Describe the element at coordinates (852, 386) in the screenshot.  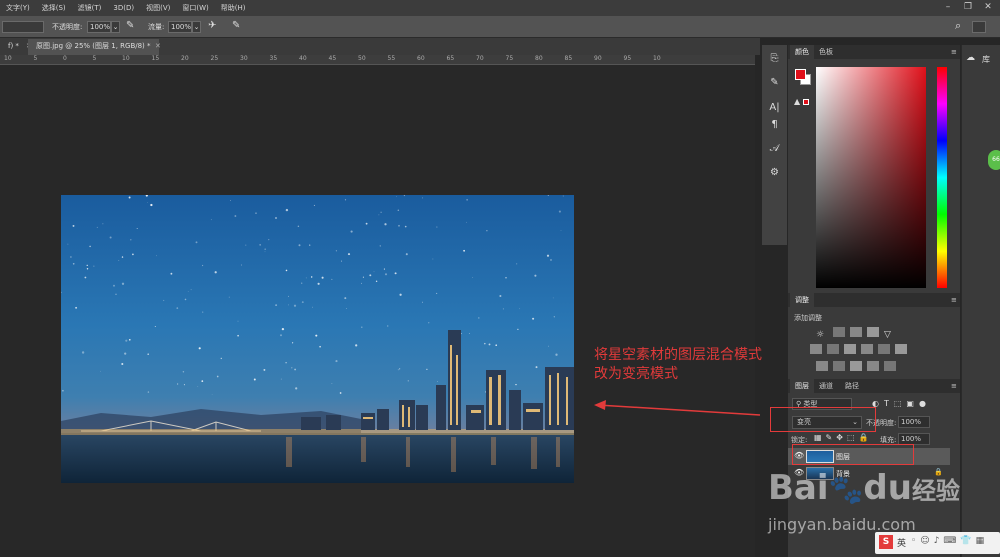
I see `tab-paths: 路径` at that location.